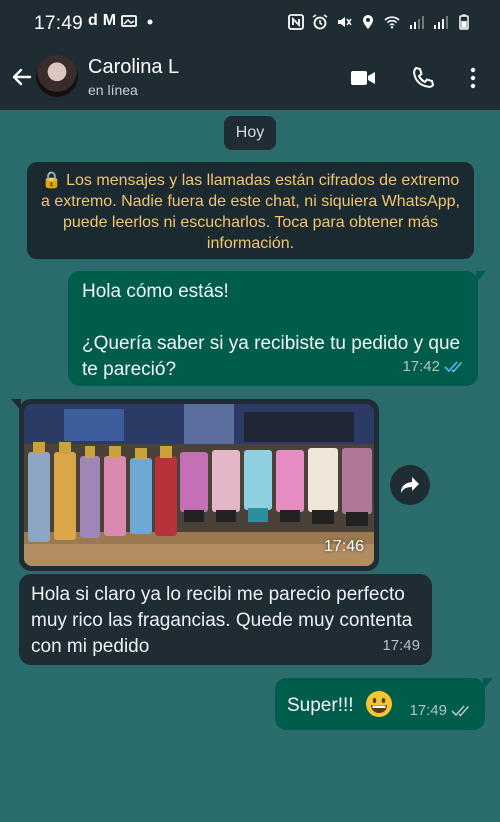  Describe the element at coordinates (109, 20) in the screenshot. I see `gmail-icon: M` at that location.